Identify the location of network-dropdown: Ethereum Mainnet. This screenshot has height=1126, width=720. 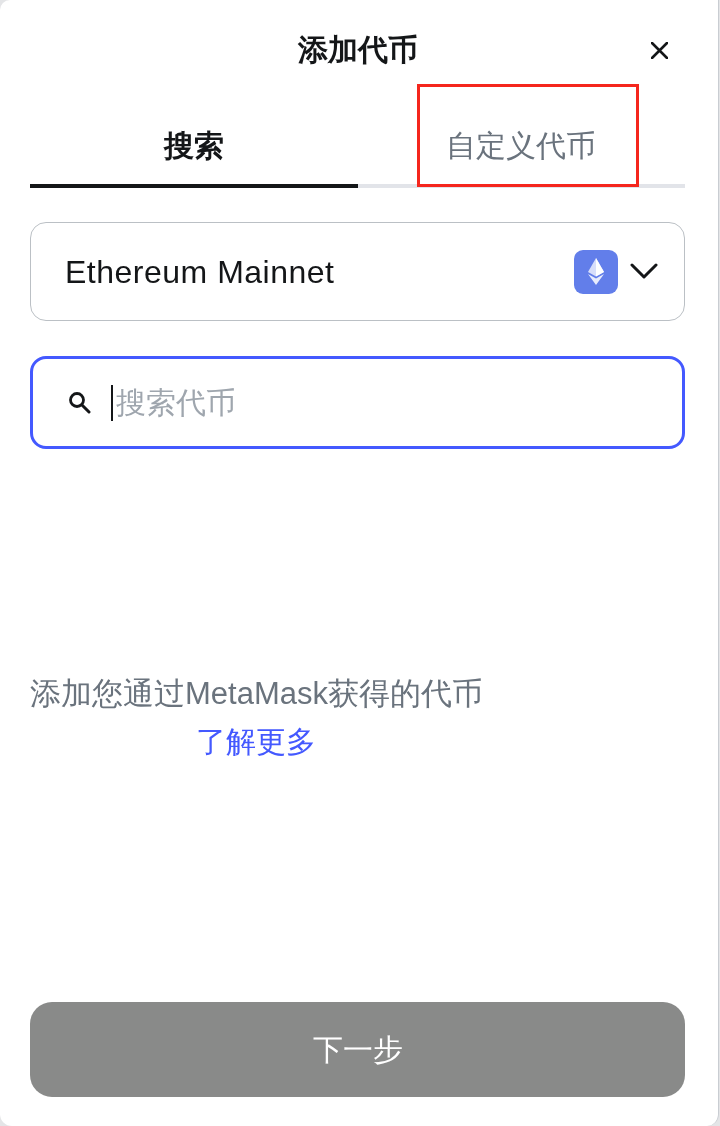
(357, 271).